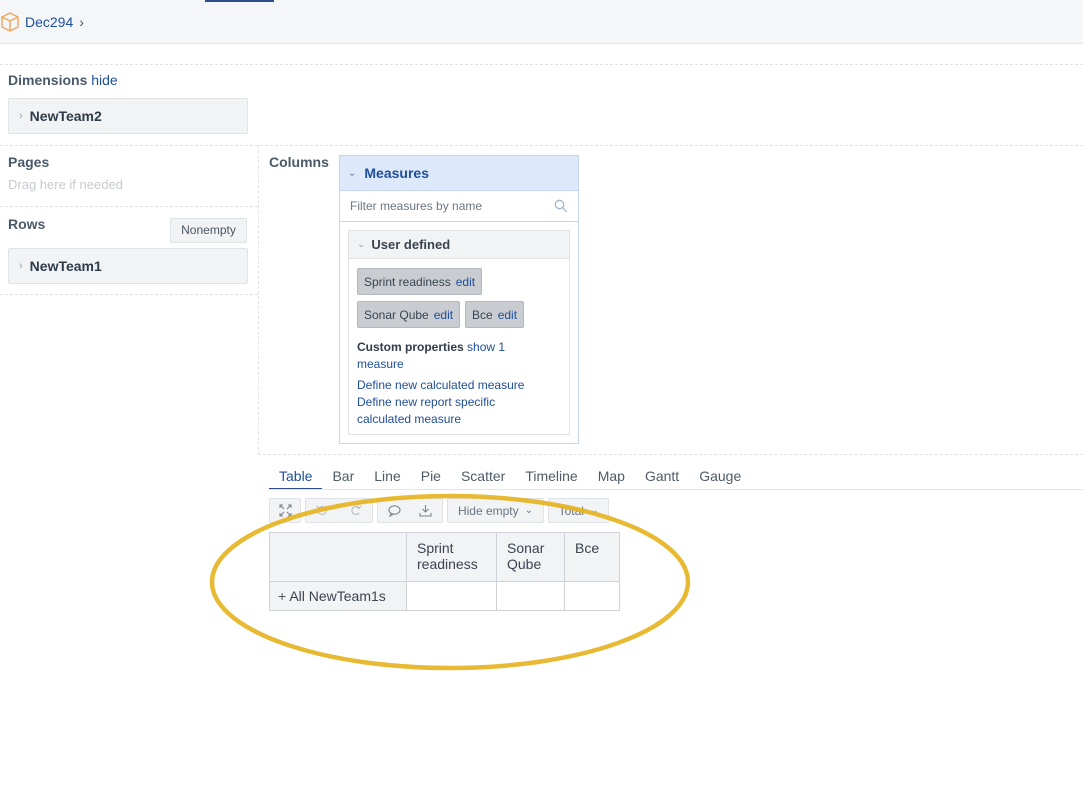 The image size is (1083, 787). Describe the element at coordinates (338, 557) in the screenshot. I see `table-corner-cell` at that location.